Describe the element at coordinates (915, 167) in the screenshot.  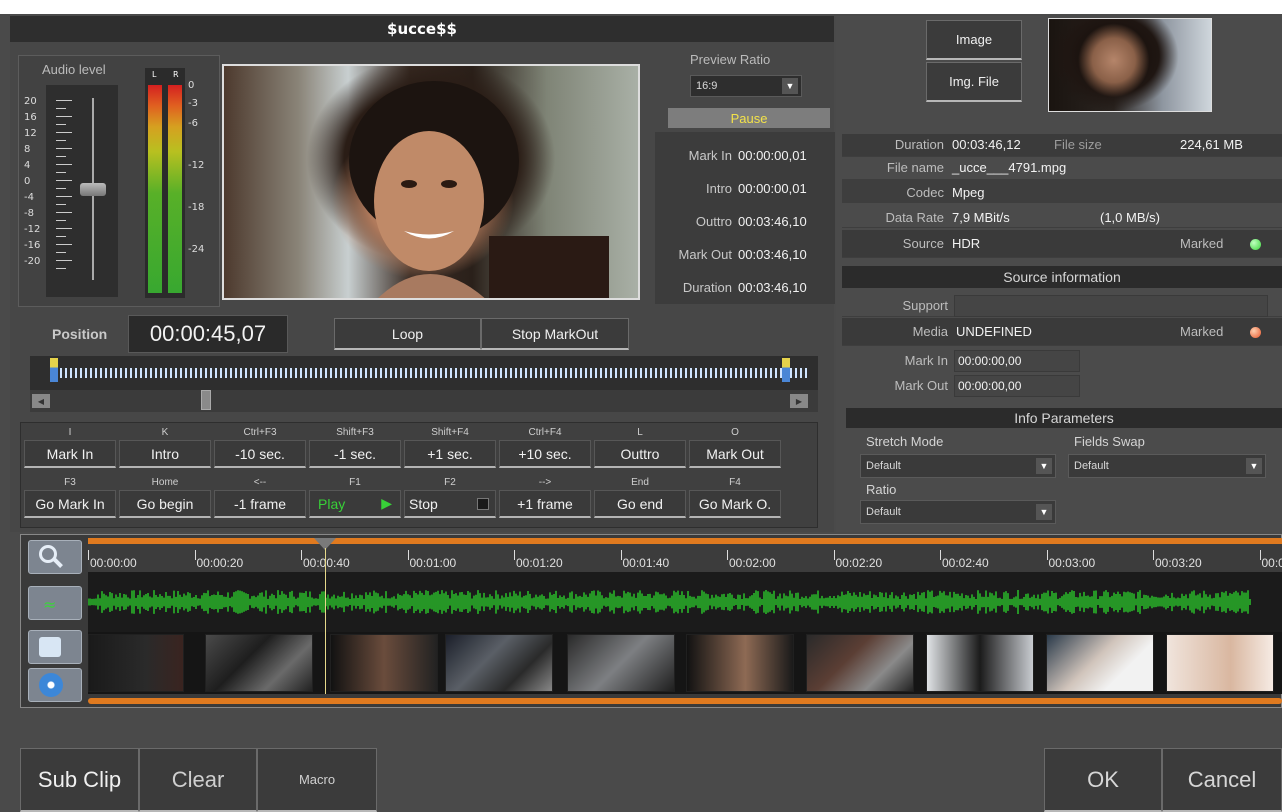
I see `filename-label: File name` at that location.